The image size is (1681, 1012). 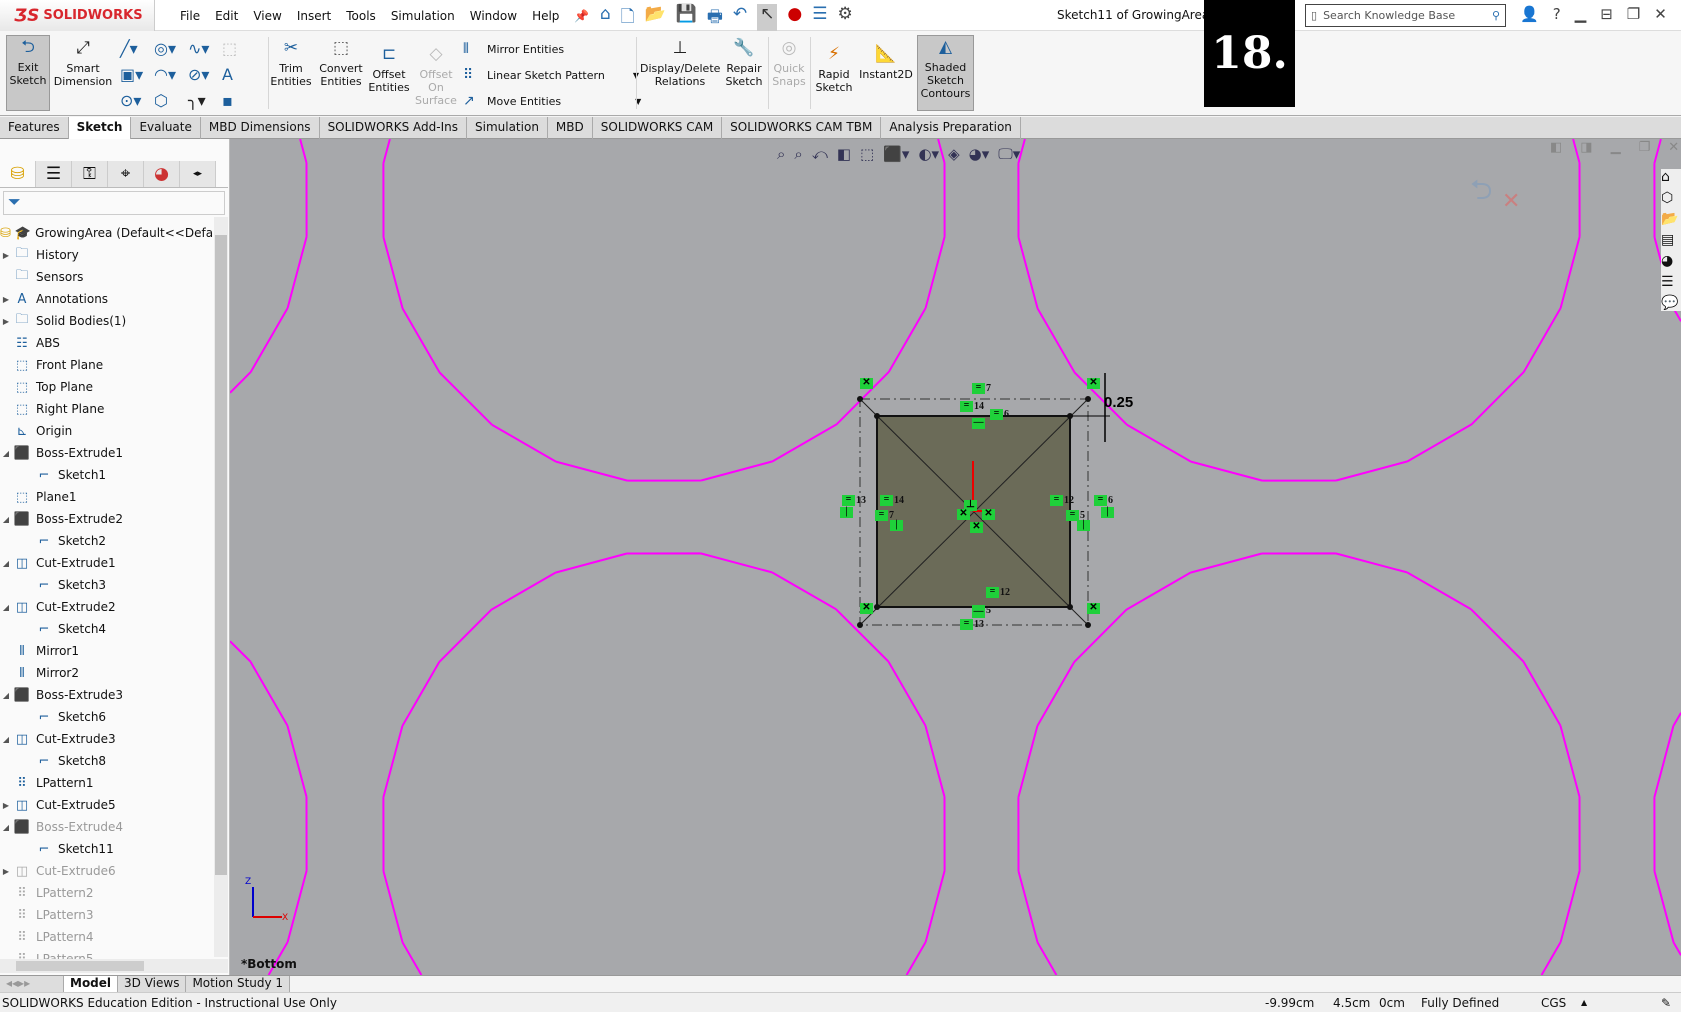 I want to click on tree-item: ⫴ Mirror2, so click(x=107, y=673).